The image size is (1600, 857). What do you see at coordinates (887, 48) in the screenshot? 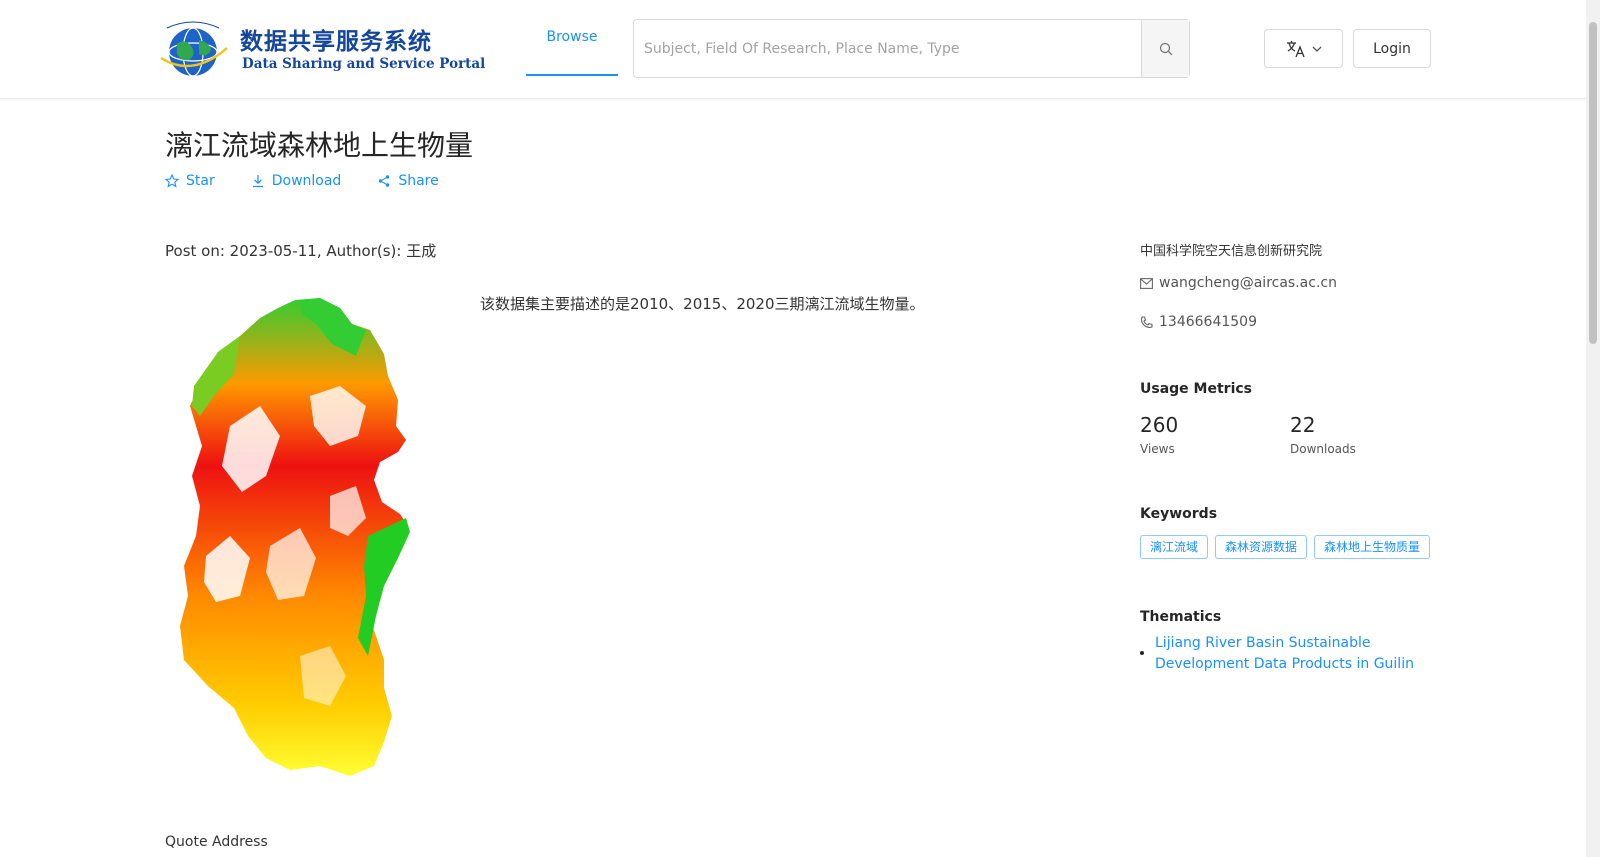
I see `search-input` at bounding box center [887, 48].